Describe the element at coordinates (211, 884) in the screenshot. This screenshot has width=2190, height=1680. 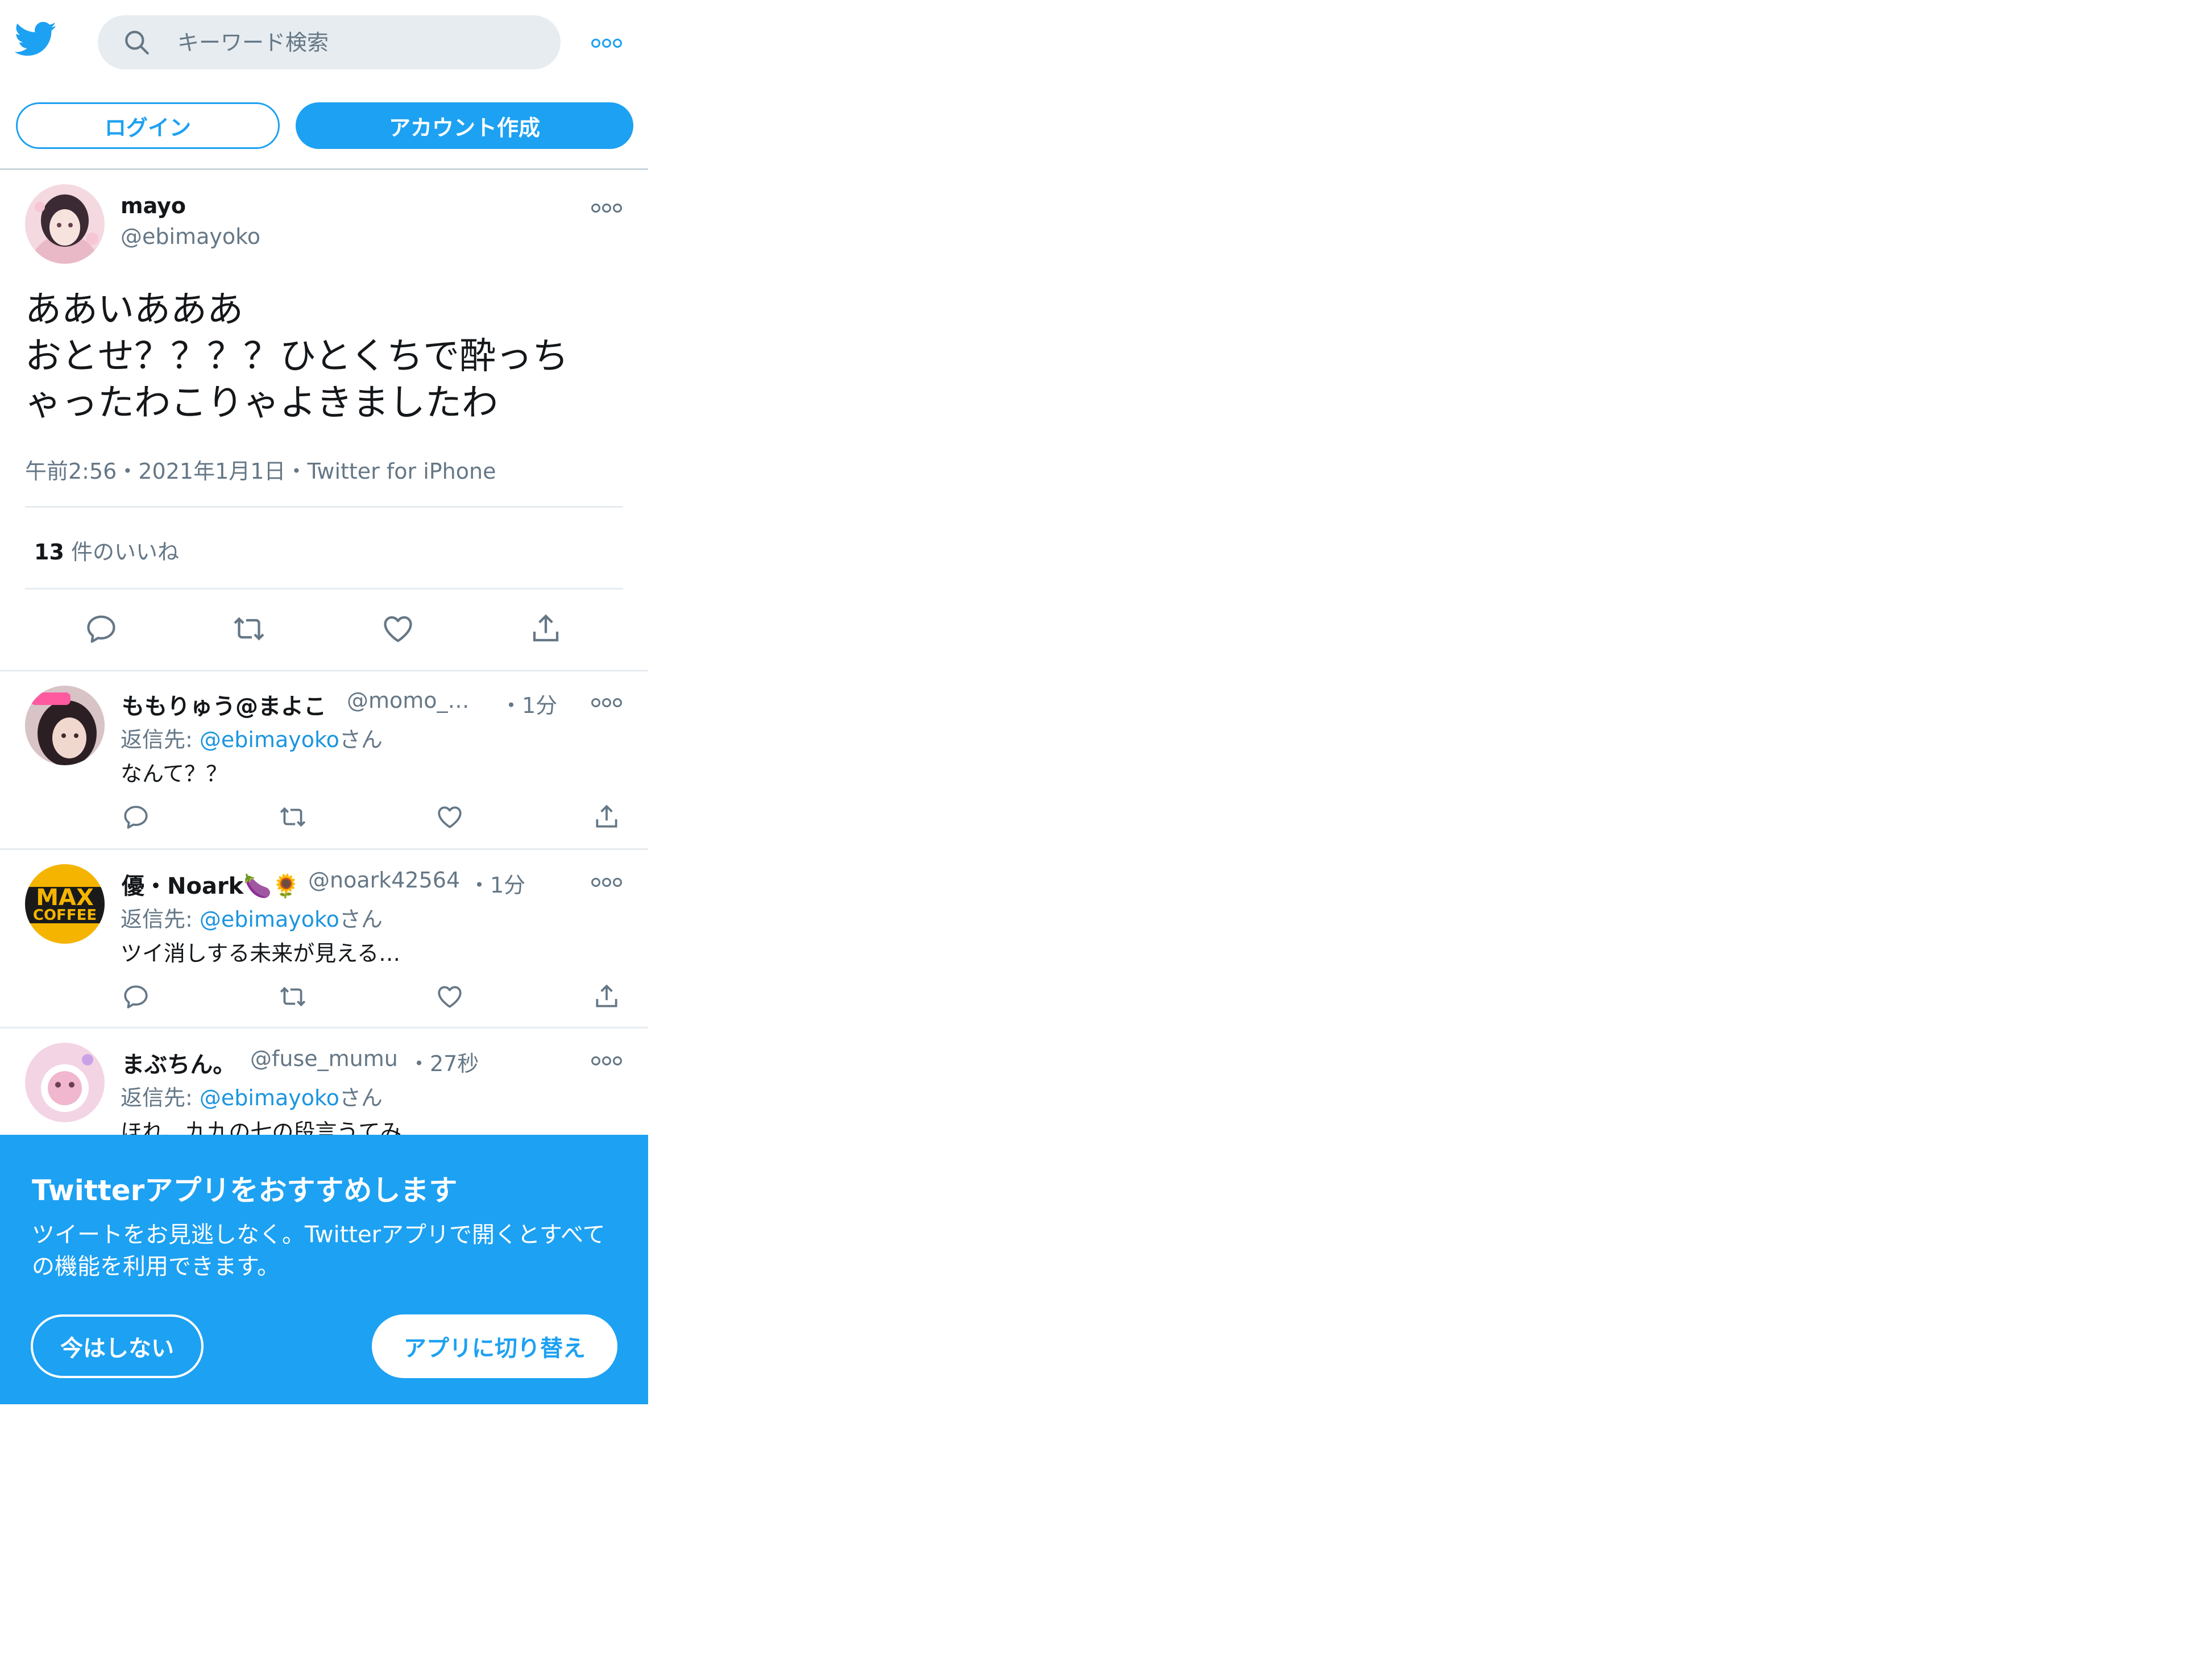
I see `reply-author-name: 優・Noark🍆🌻` at that location.